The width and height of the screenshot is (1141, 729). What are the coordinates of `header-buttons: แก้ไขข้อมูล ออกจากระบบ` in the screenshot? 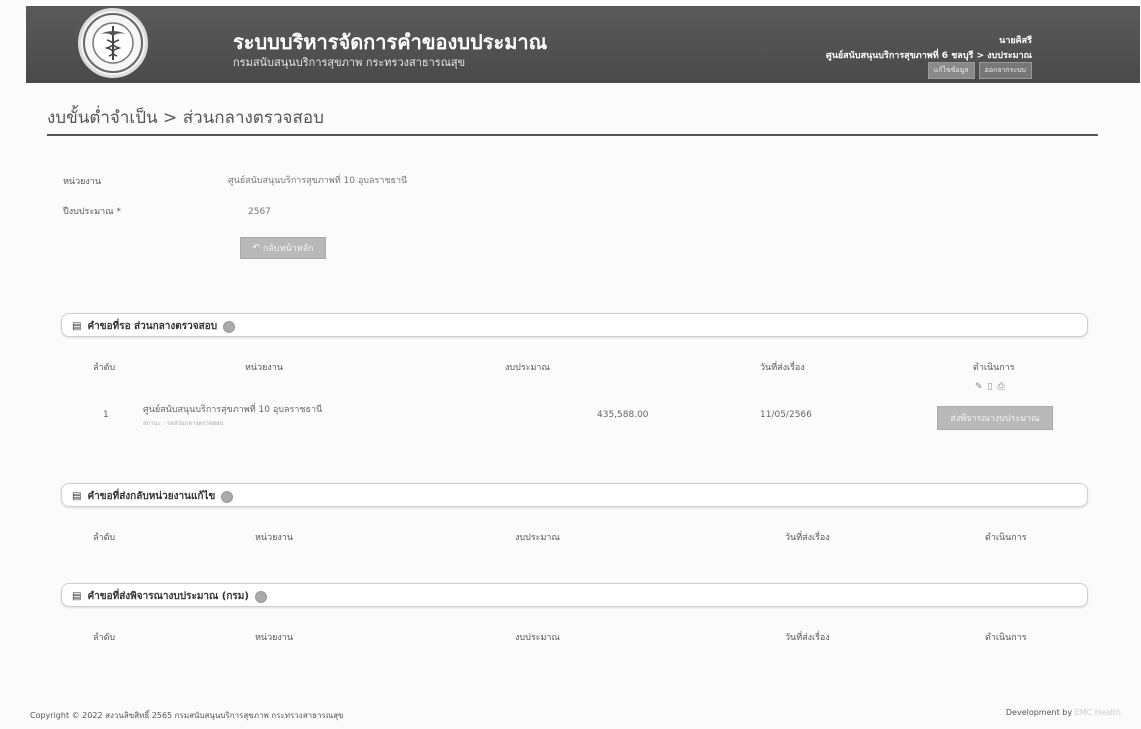 It's located at (979, 70).